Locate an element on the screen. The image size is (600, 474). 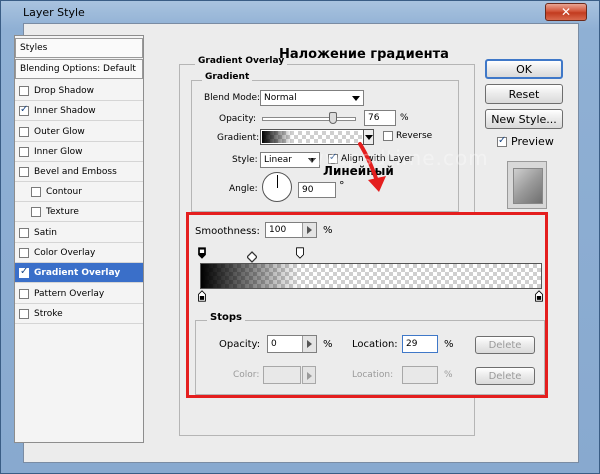
stop-color-location-label: Location: is located at coordinates (373, 375).